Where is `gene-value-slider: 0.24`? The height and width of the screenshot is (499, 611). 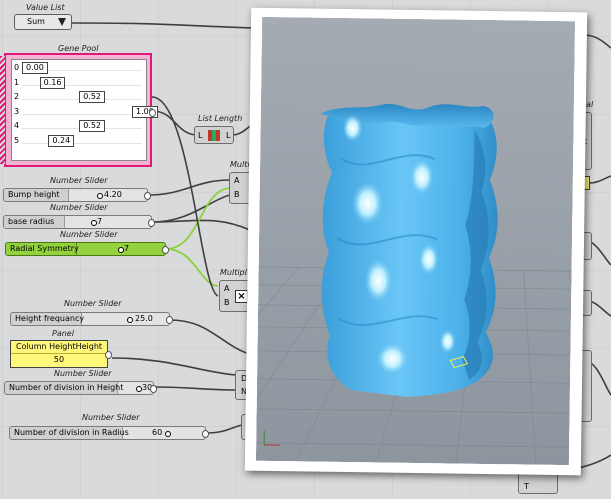 gene-value-slider: 0.24 is located at coordinates (61, 140).